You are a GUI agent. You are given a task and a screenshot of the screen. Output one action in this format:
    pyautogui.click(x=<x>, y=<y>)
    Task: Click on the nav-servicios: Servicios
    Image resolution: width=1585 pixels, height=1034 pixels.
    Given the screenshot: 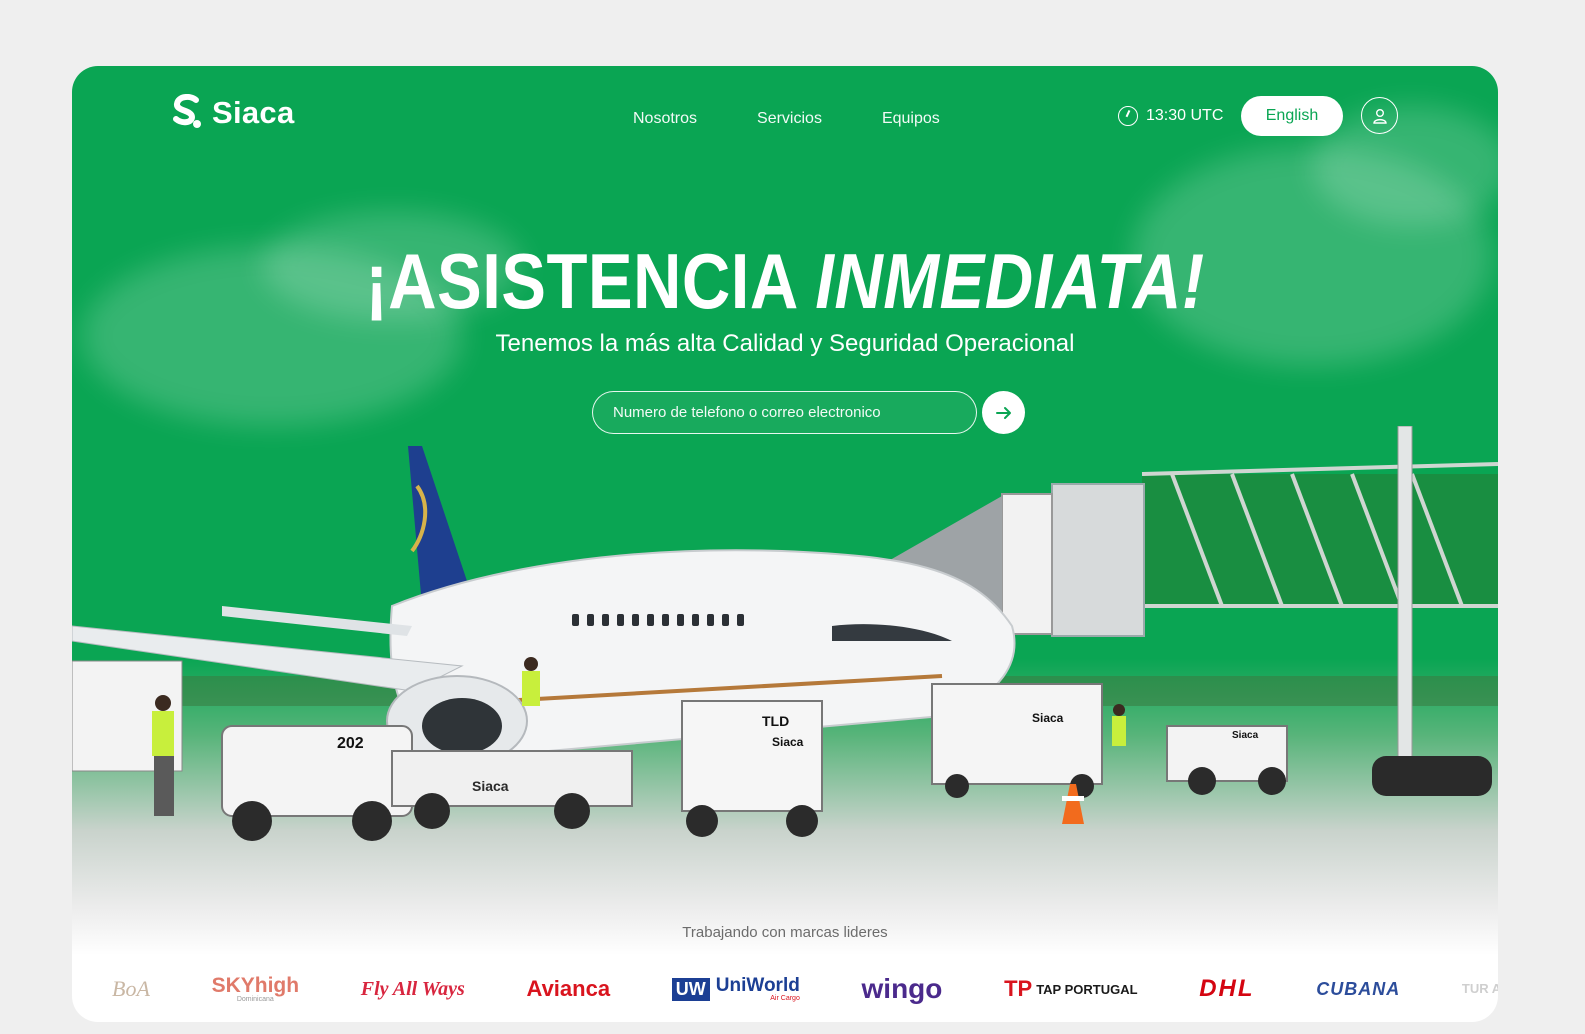 What is the action you would take?
    pyautogui.click(x=789, y=119)
    